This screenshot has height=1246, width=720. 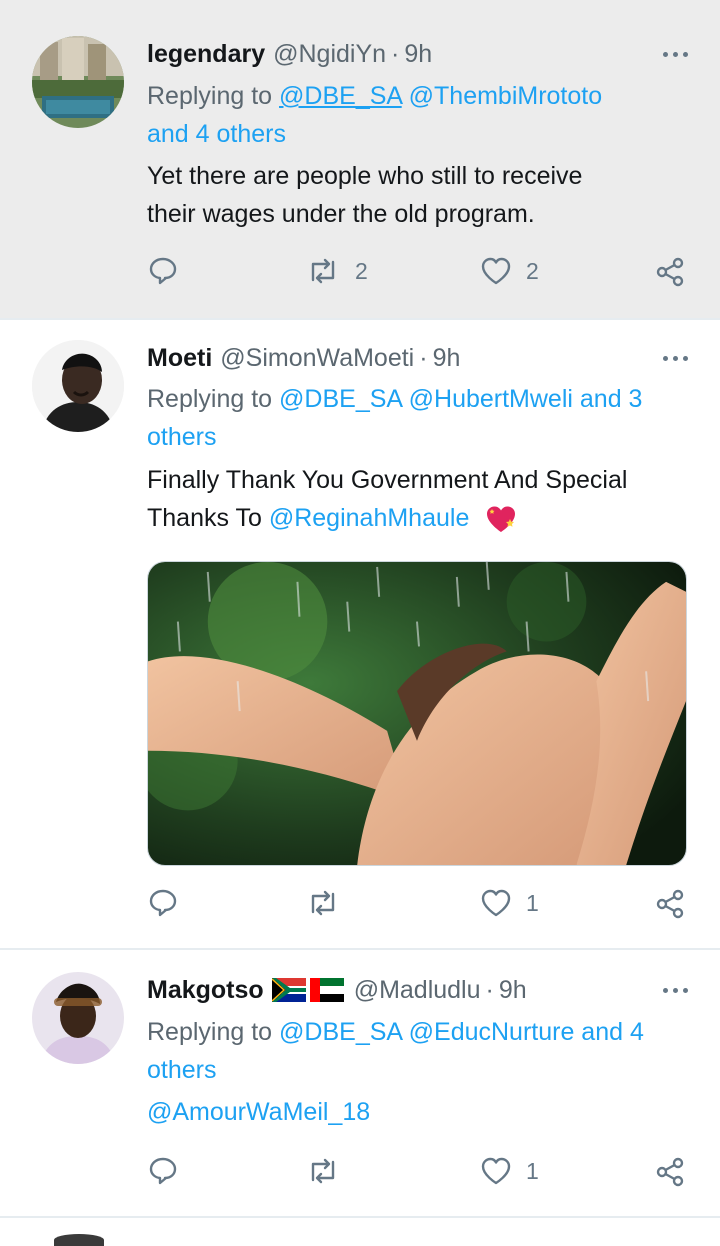 I want to click on like-button: 2, so click(x=509, y=271).